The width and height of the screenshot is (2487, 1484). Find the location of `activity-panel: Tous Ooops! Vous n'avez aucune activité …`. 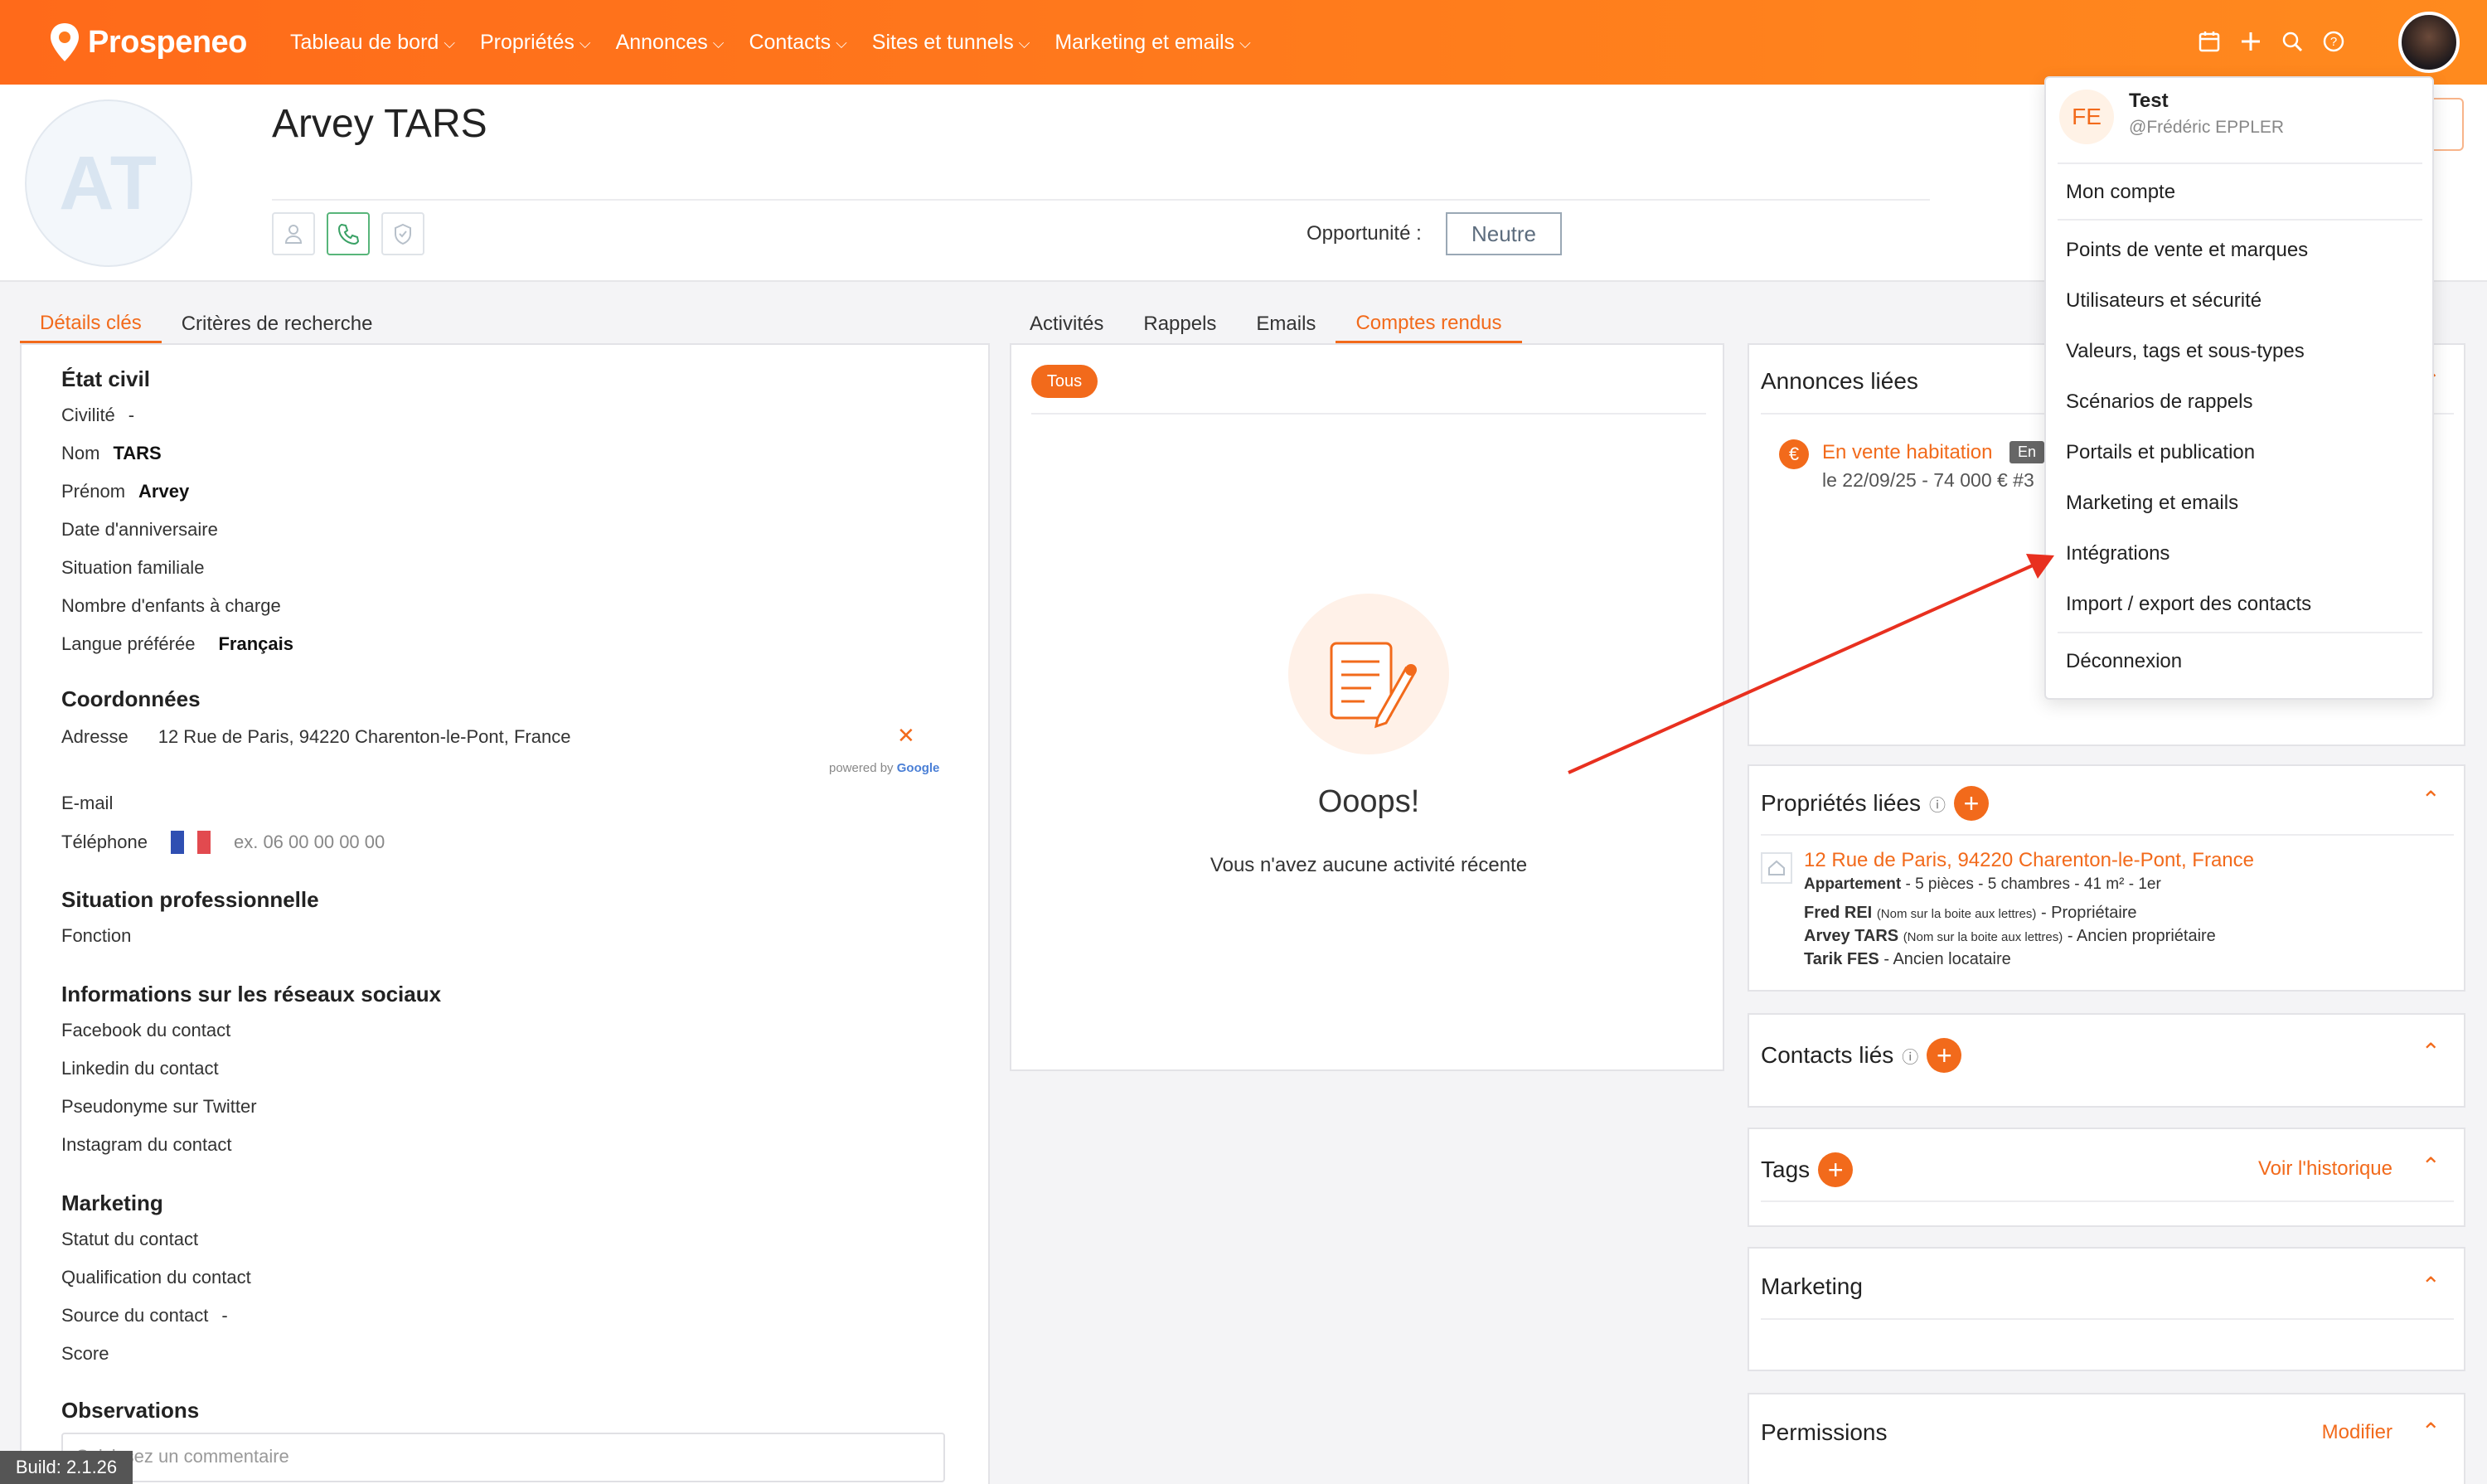

activity-panel: Tous Ooops! Vous n'avez aucune activité … is located at coordinates (1367, 707).